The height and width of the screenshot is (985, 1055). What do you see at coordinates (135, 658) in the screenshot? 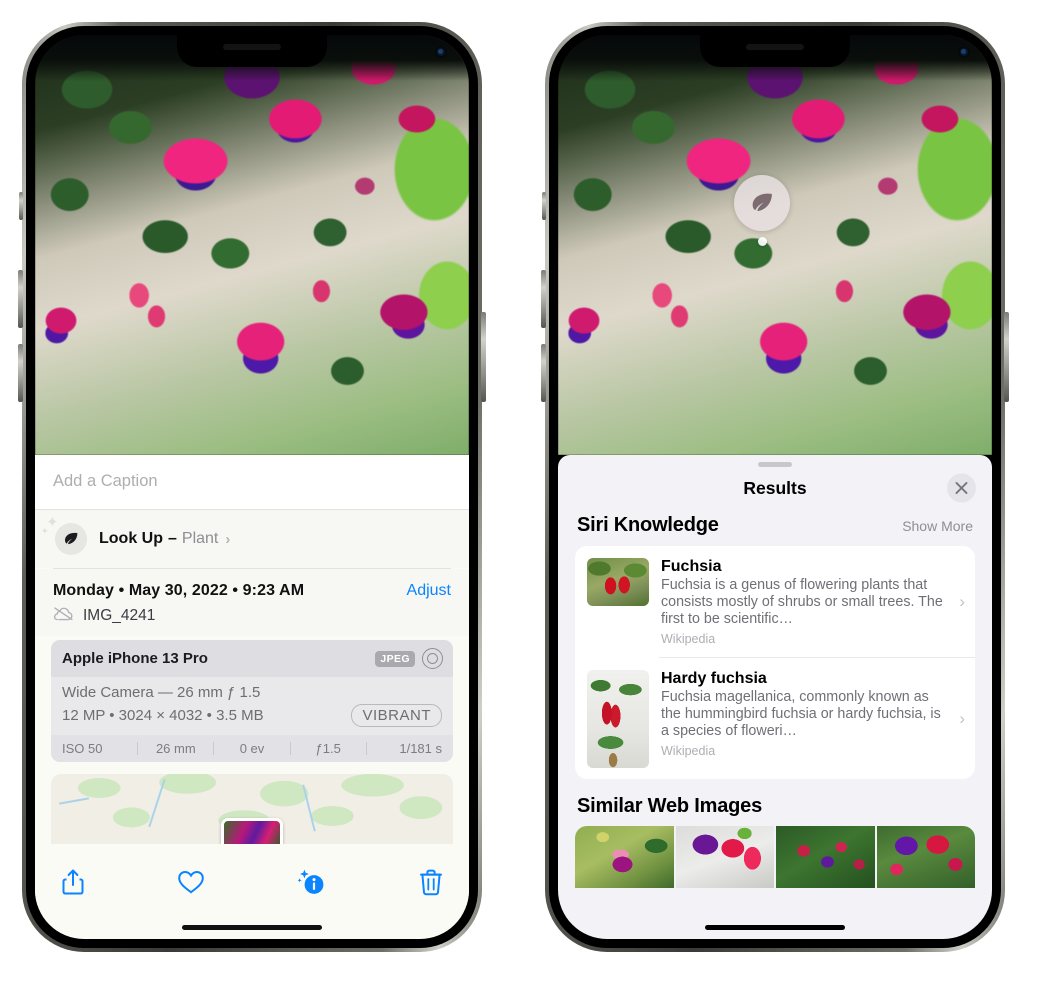
I see `camera-device-name: Apple iPhone 13 Pro` at bounding box center [135, 658].